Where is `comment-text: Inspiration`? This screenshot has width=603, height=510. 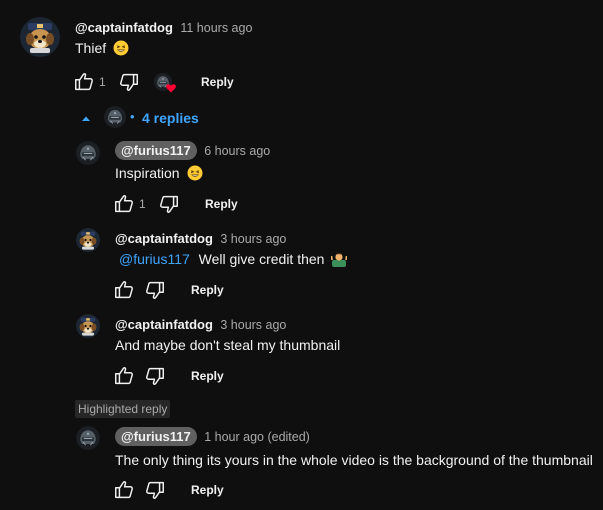
comment-text: Inspiration is located at coordinates (159, 173).